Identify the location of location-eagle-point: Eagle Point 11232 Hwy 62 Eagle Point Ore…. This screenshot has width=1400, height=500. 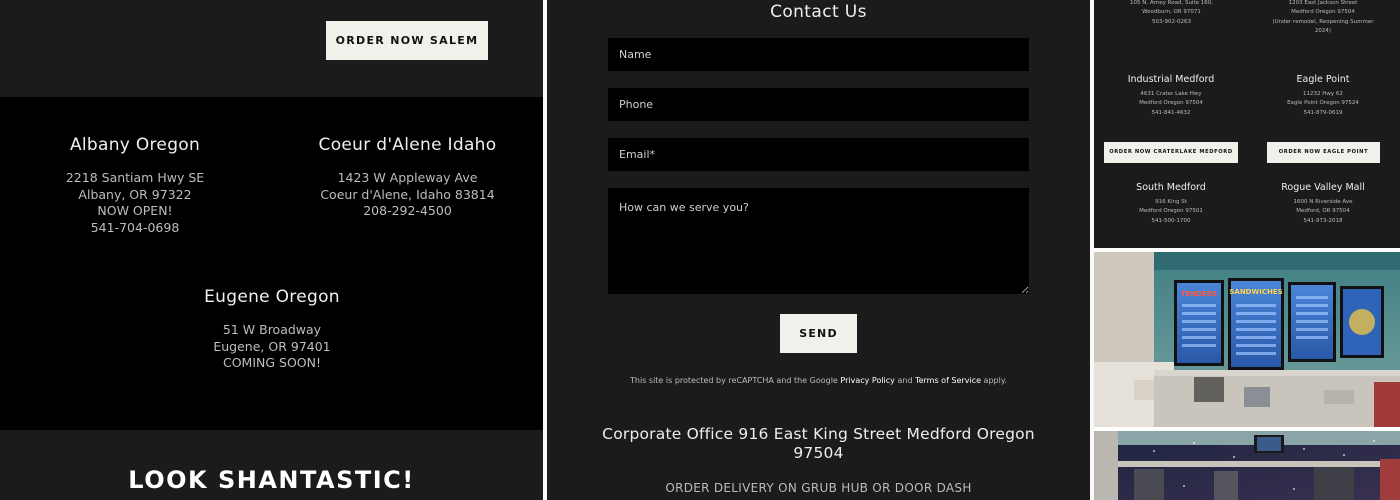
(1323, 96).